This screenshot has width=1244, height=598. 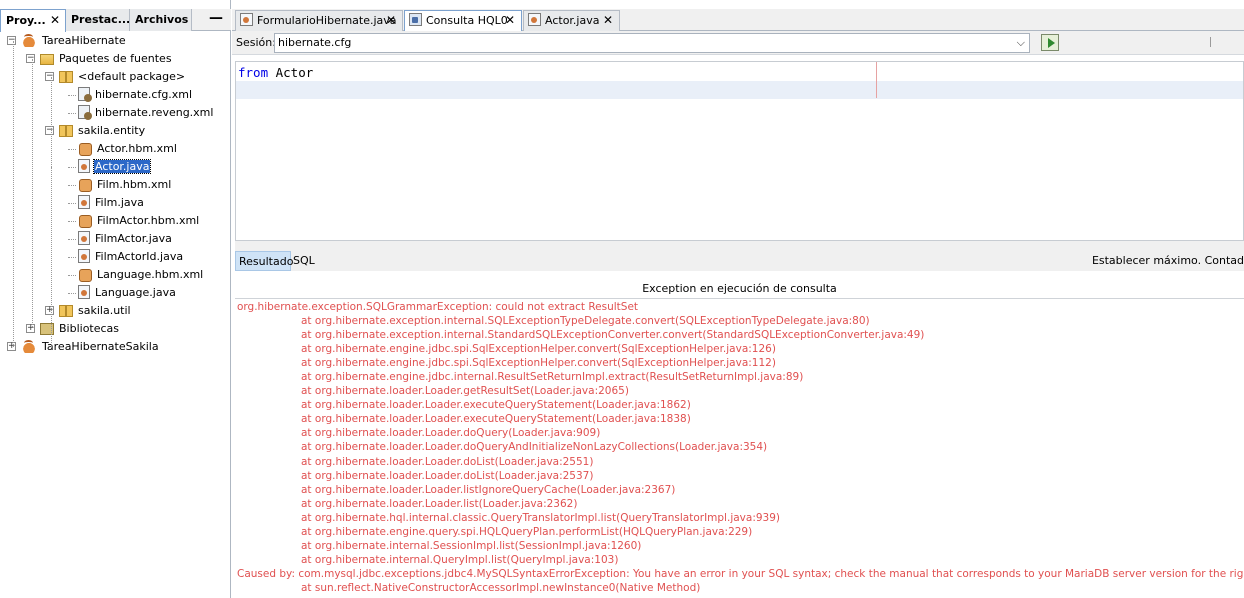 I want to click on hql-query-icon, so click(x=415, y=19).